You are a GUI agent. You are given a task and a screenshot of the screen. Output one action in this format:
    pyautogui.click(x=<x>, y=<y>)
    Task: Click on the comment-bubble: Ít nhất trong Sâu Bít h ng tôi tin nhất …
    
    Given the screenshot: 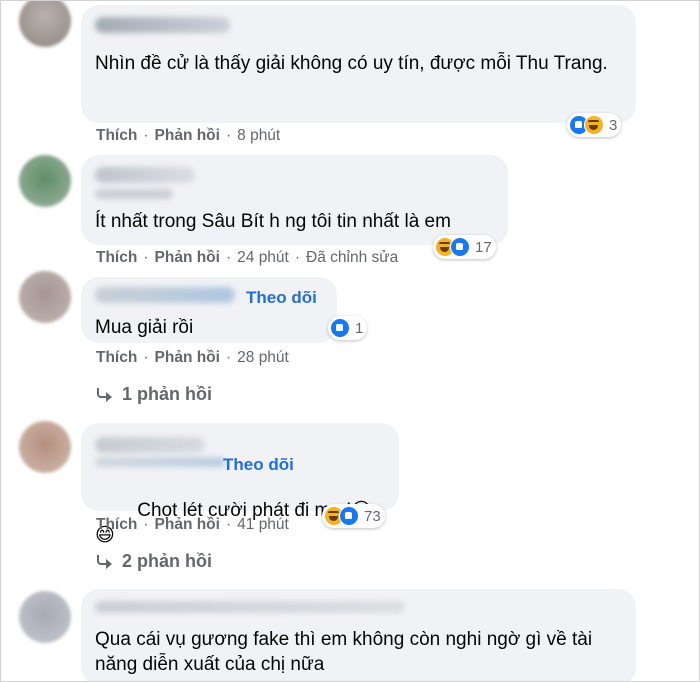 What is the action you would take?
    pyautogui.click(x=294, y=200)
    